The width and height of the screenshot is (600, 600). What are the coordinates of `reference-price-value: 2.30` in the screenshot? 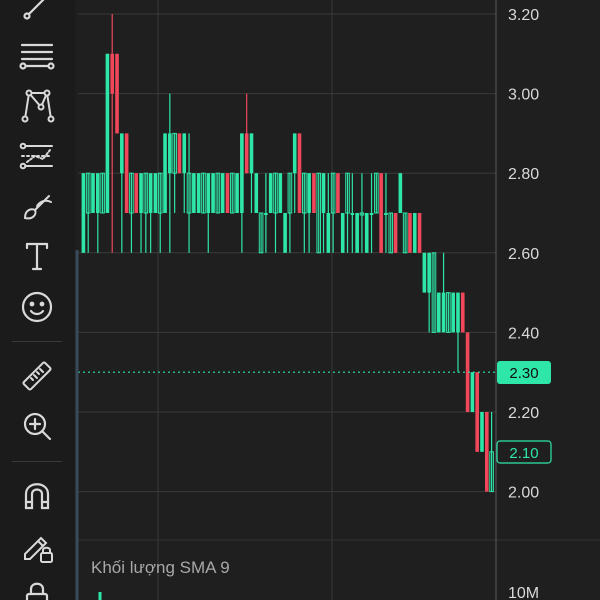 It's located at (523, 373).